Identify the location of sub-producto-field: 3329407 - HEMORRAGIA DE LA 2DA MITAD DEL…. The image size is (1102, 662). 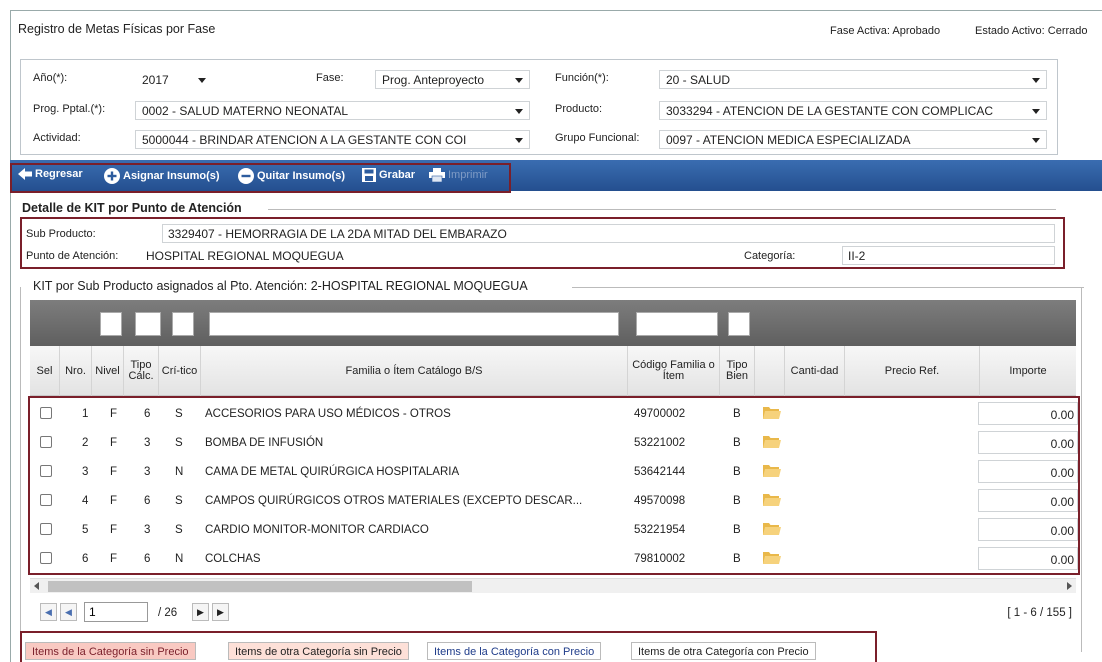
(608, 233).